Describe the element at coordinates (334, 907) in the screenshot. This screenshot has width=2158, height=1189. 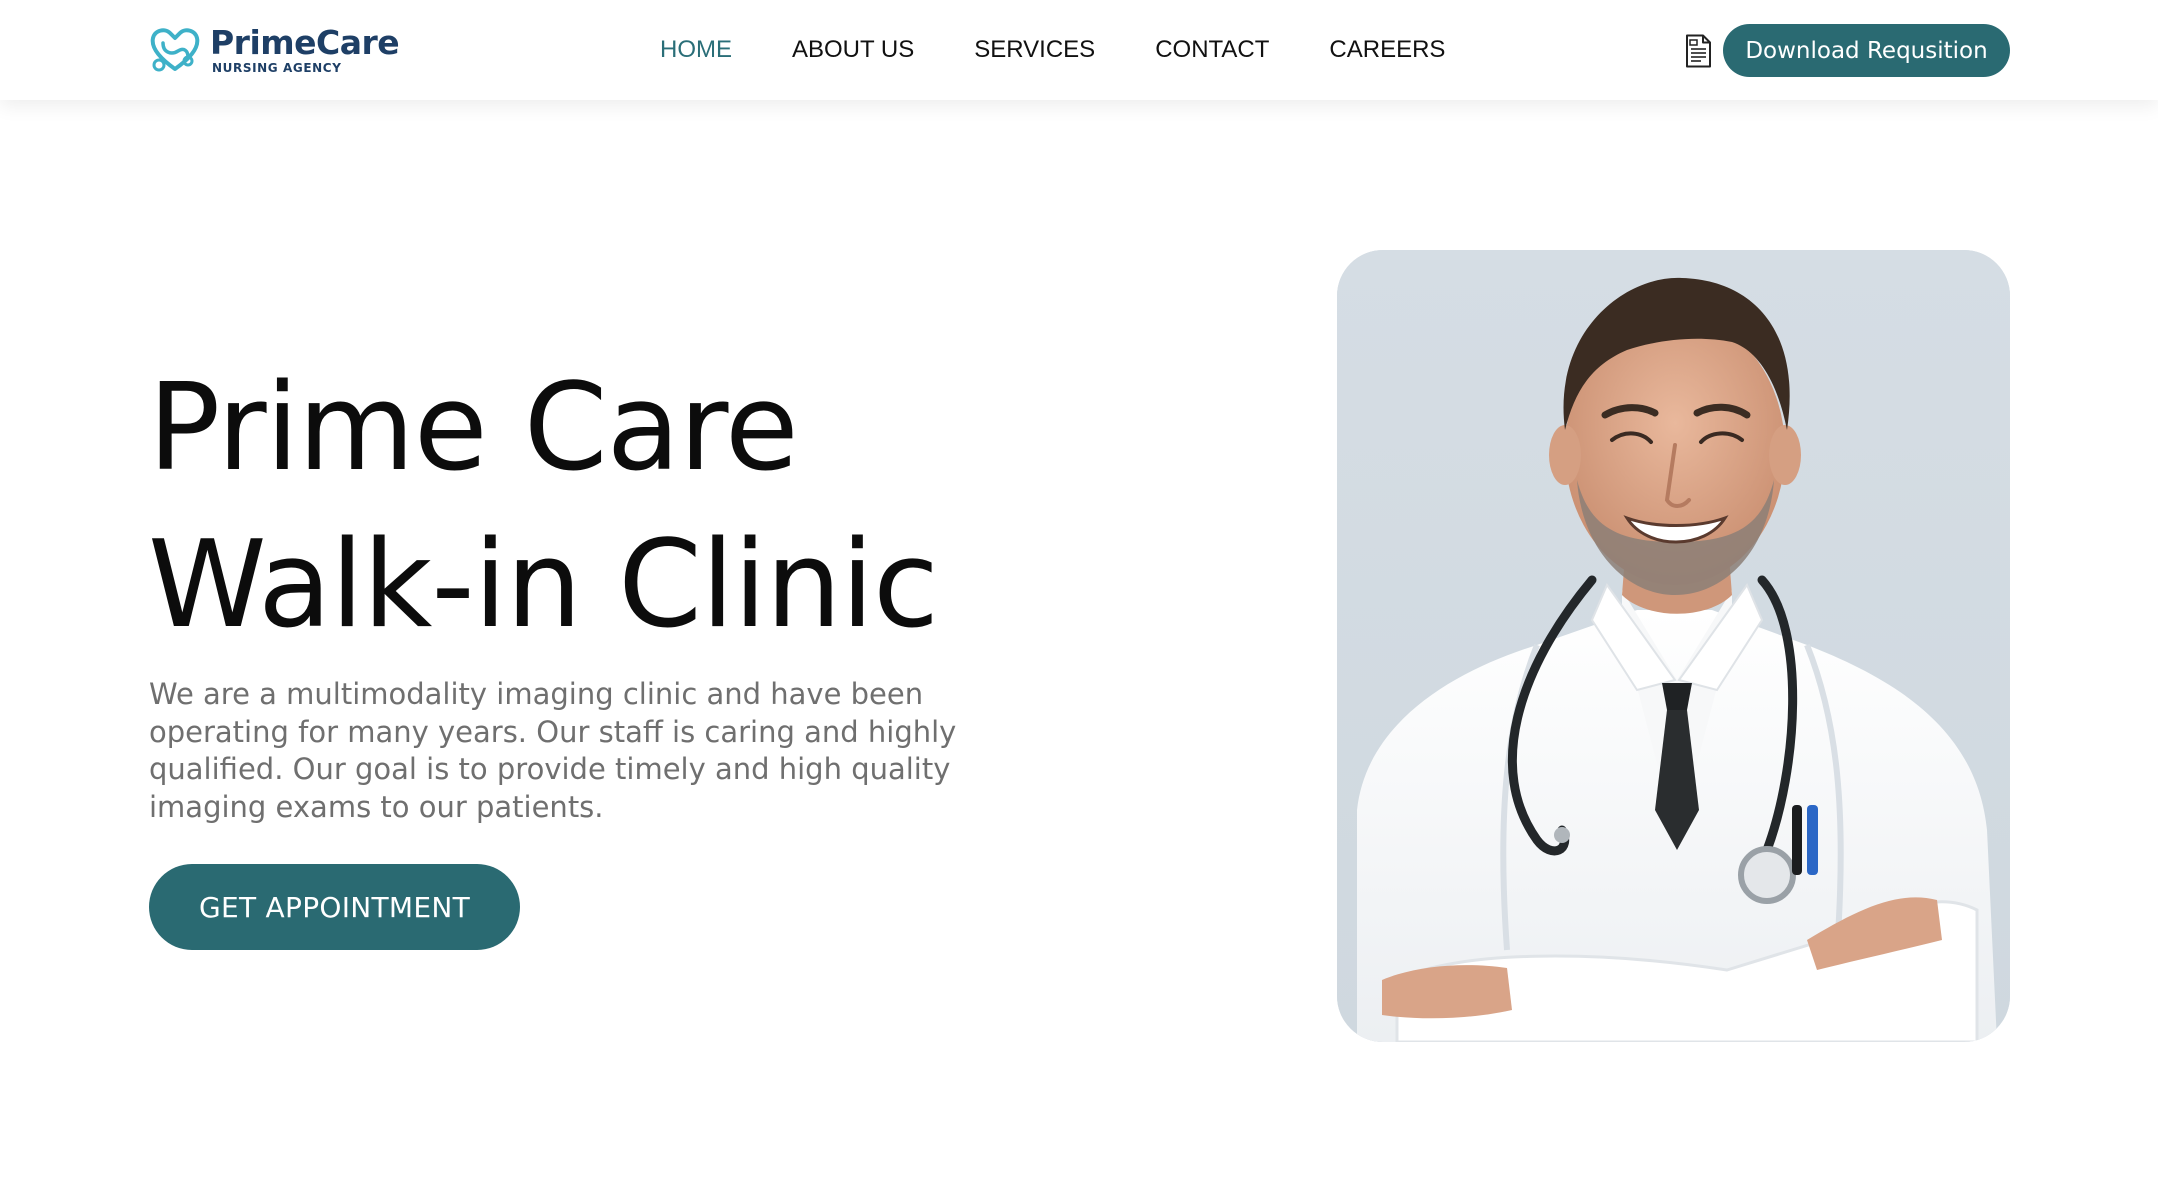
I see `get-appointment-button: GET APPOINTMENT` at that location.